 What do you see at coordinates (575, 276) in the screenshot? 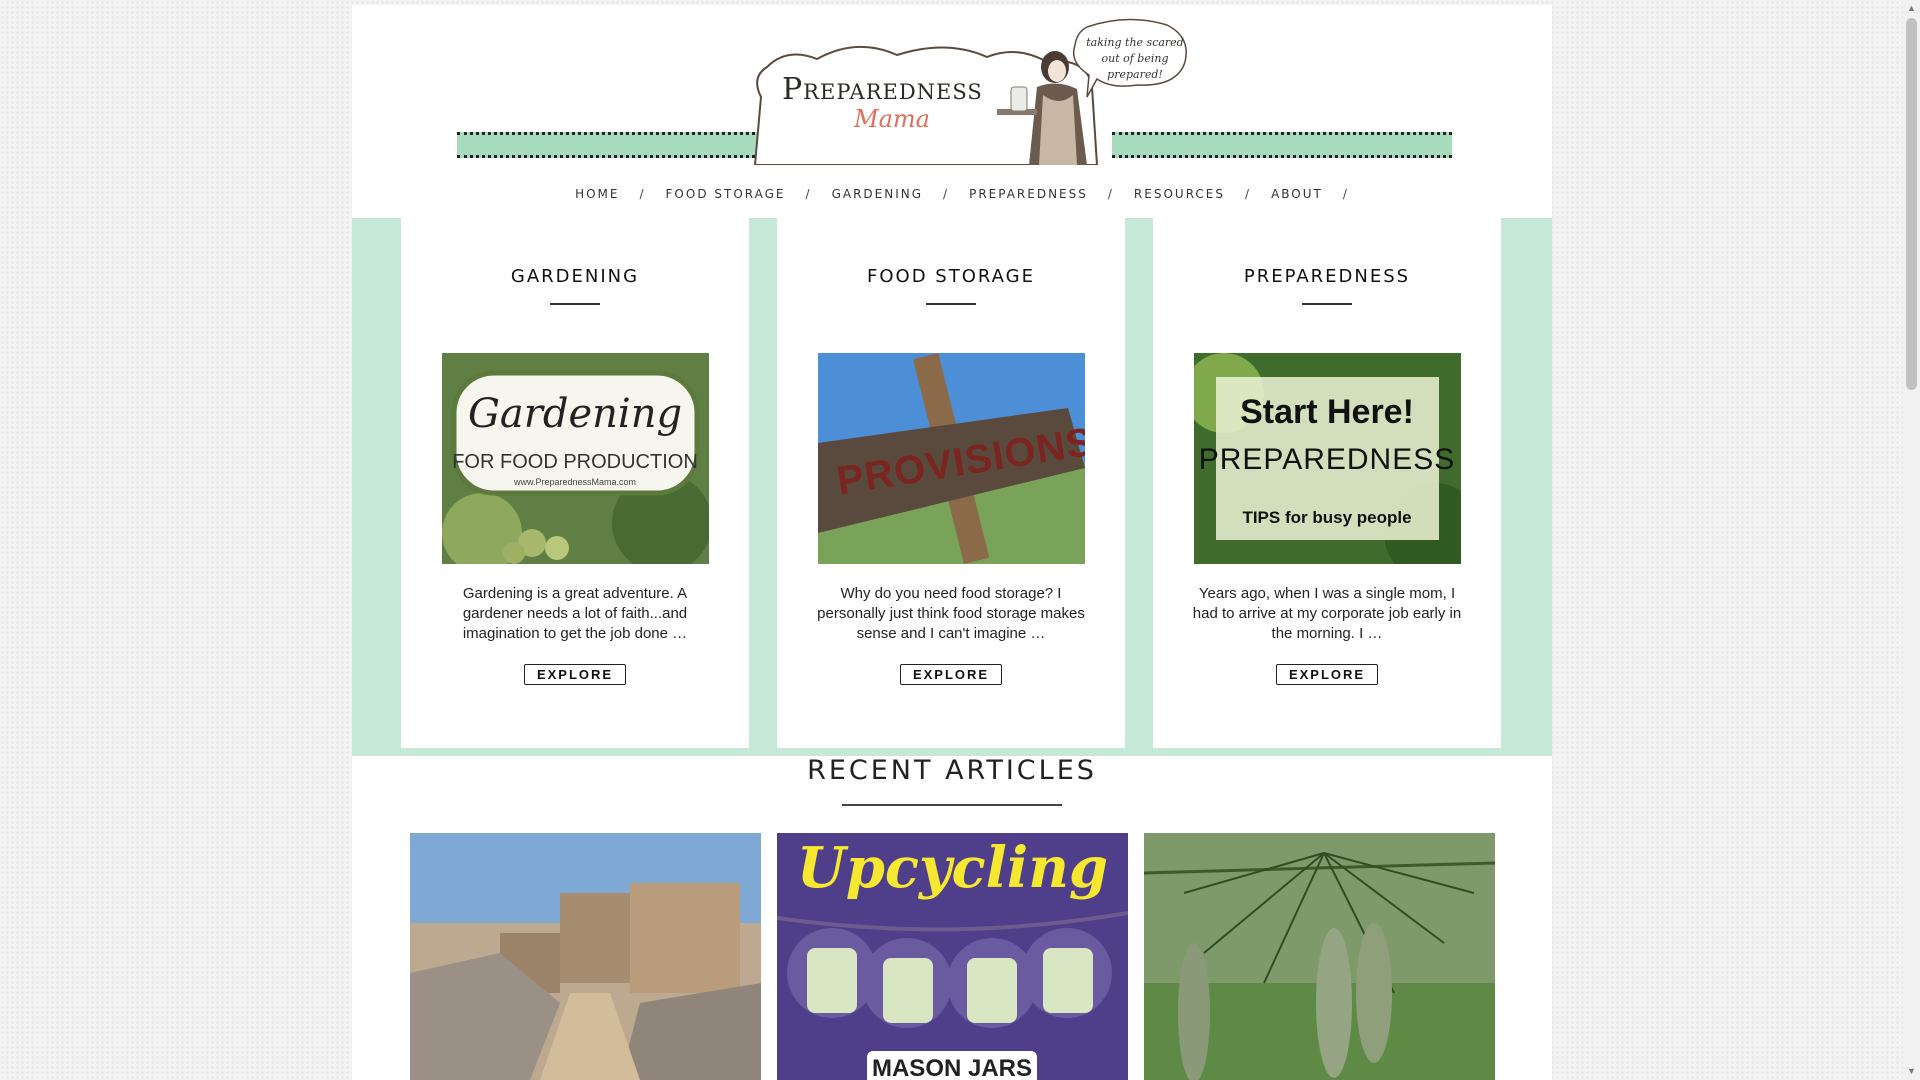
I see `card-title: GARDENING` at bounding box center [575, 276].